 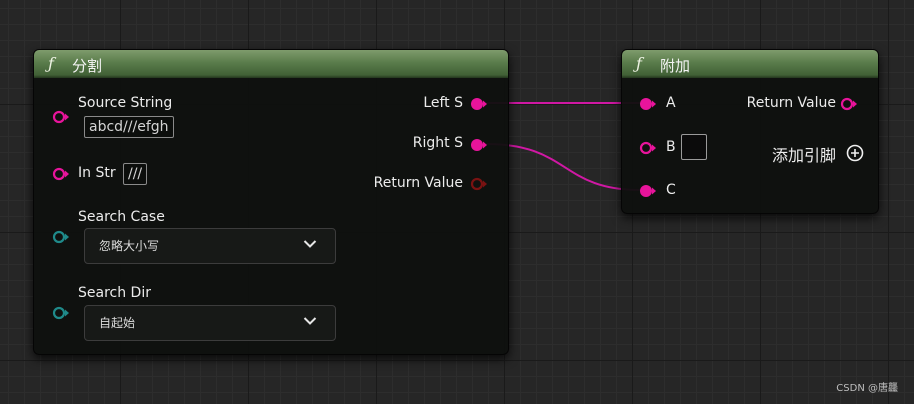 What do you see at coordinates (97, 173) in the screenshot?
I see `in-str-label: In Str` at bounding box center [97, 173].